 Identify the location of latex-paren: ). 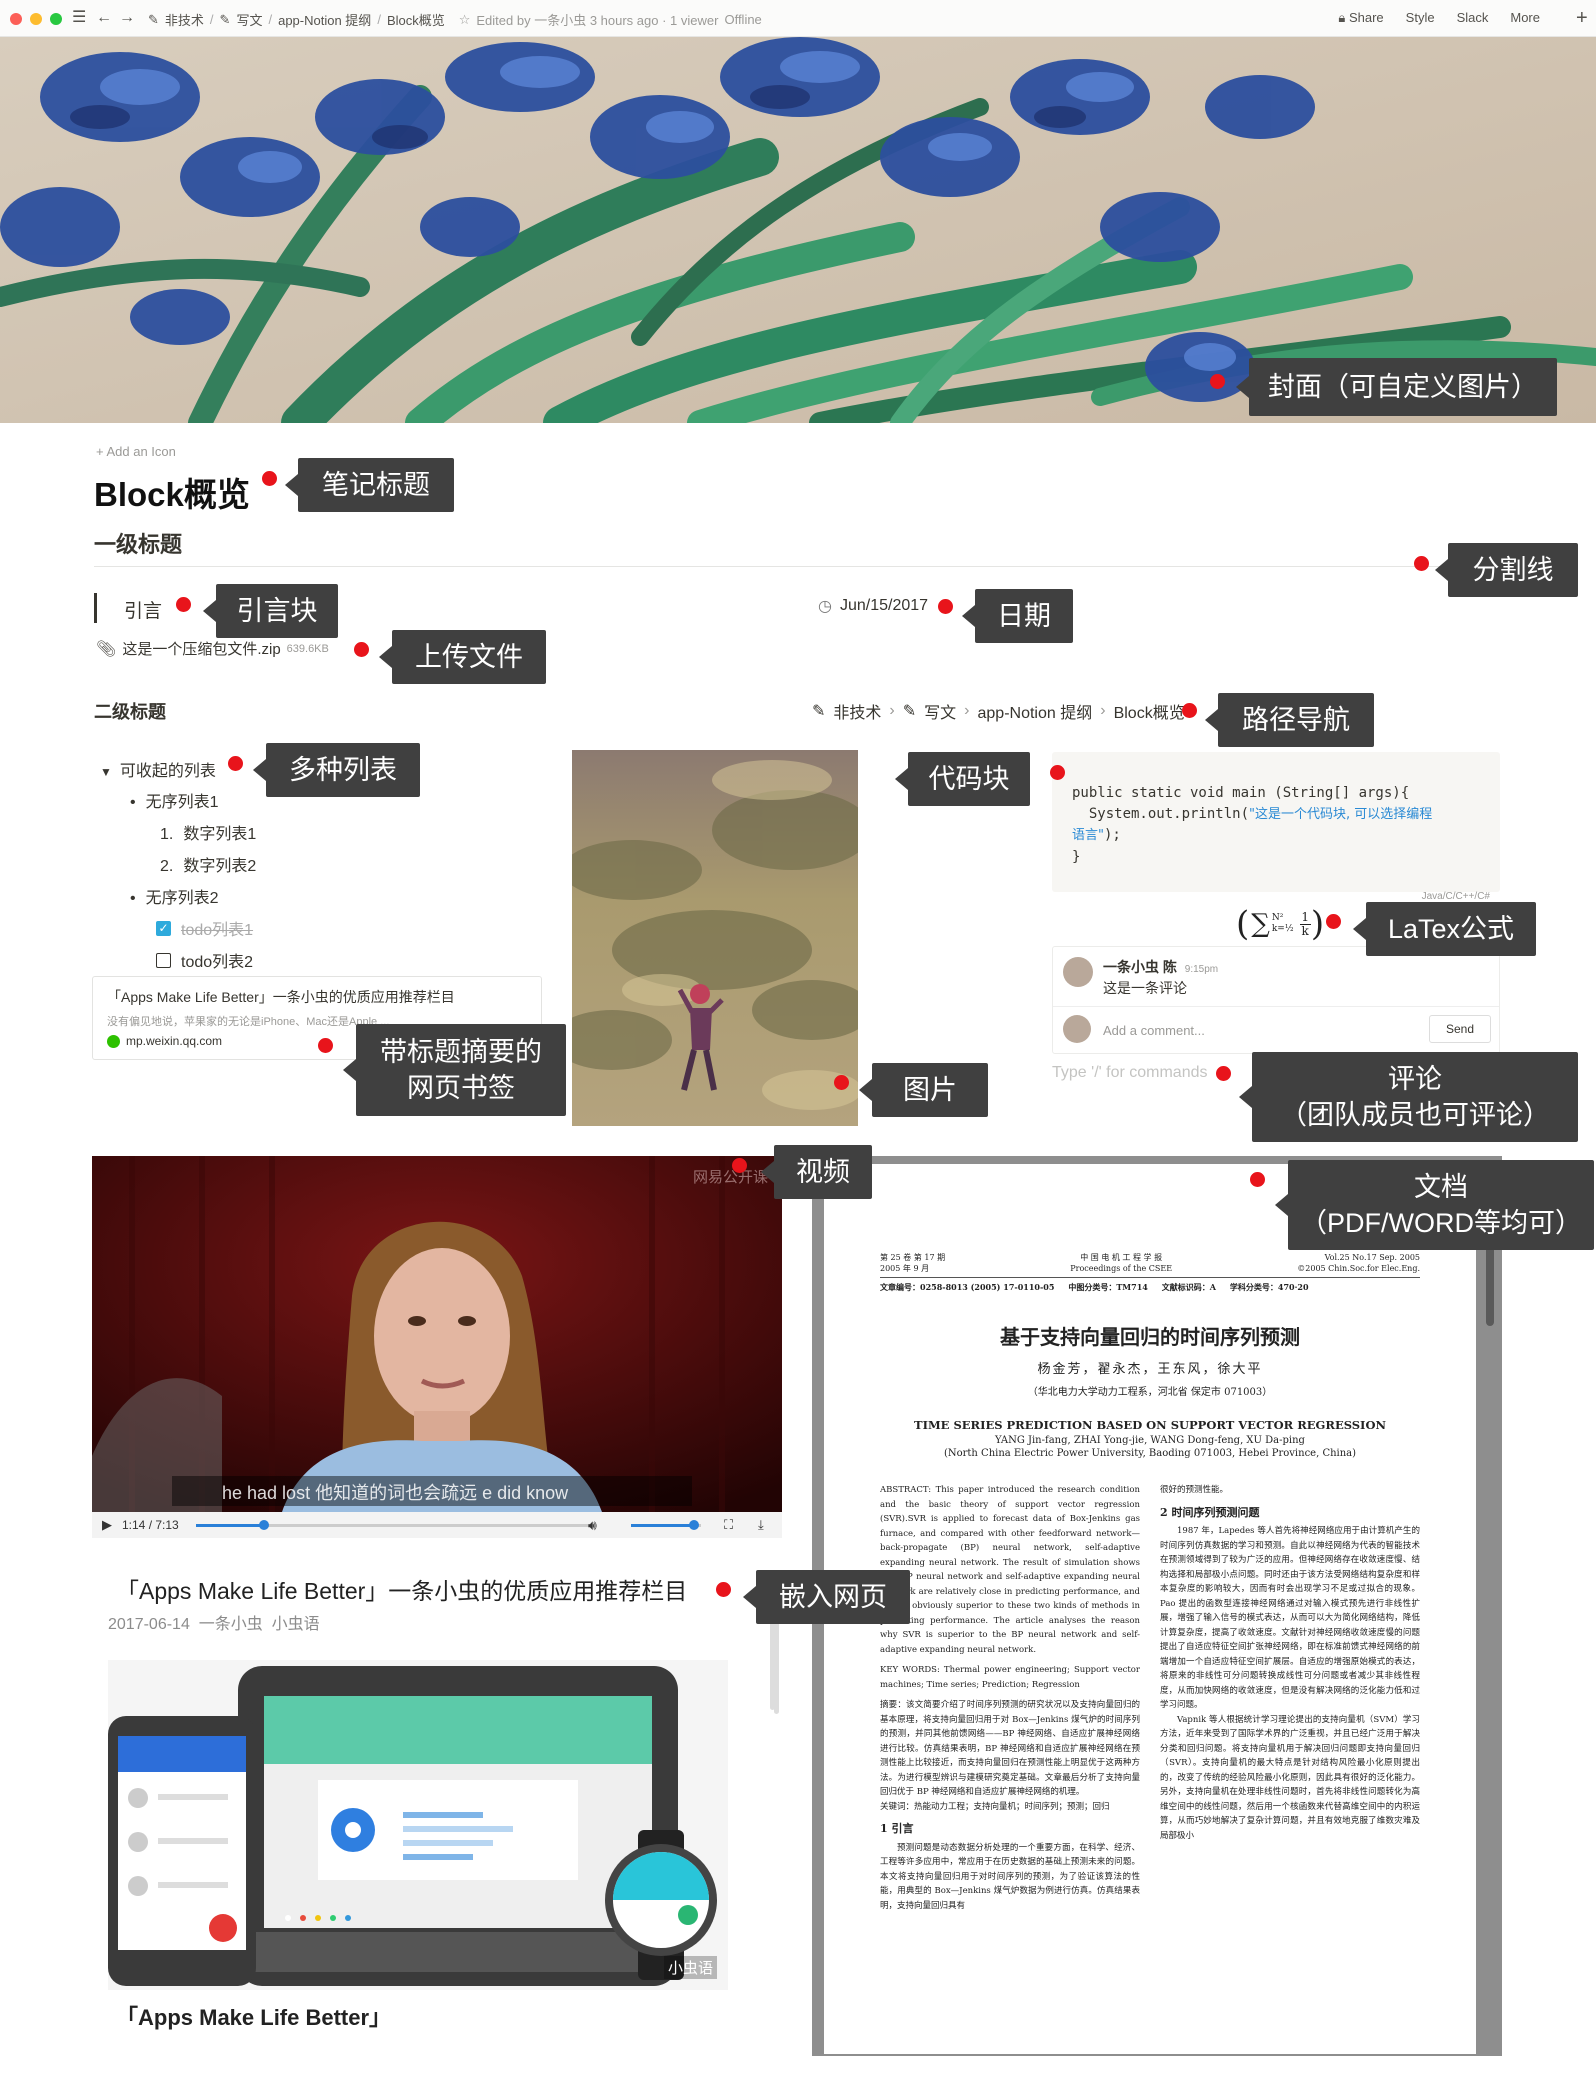
(1317, 924).